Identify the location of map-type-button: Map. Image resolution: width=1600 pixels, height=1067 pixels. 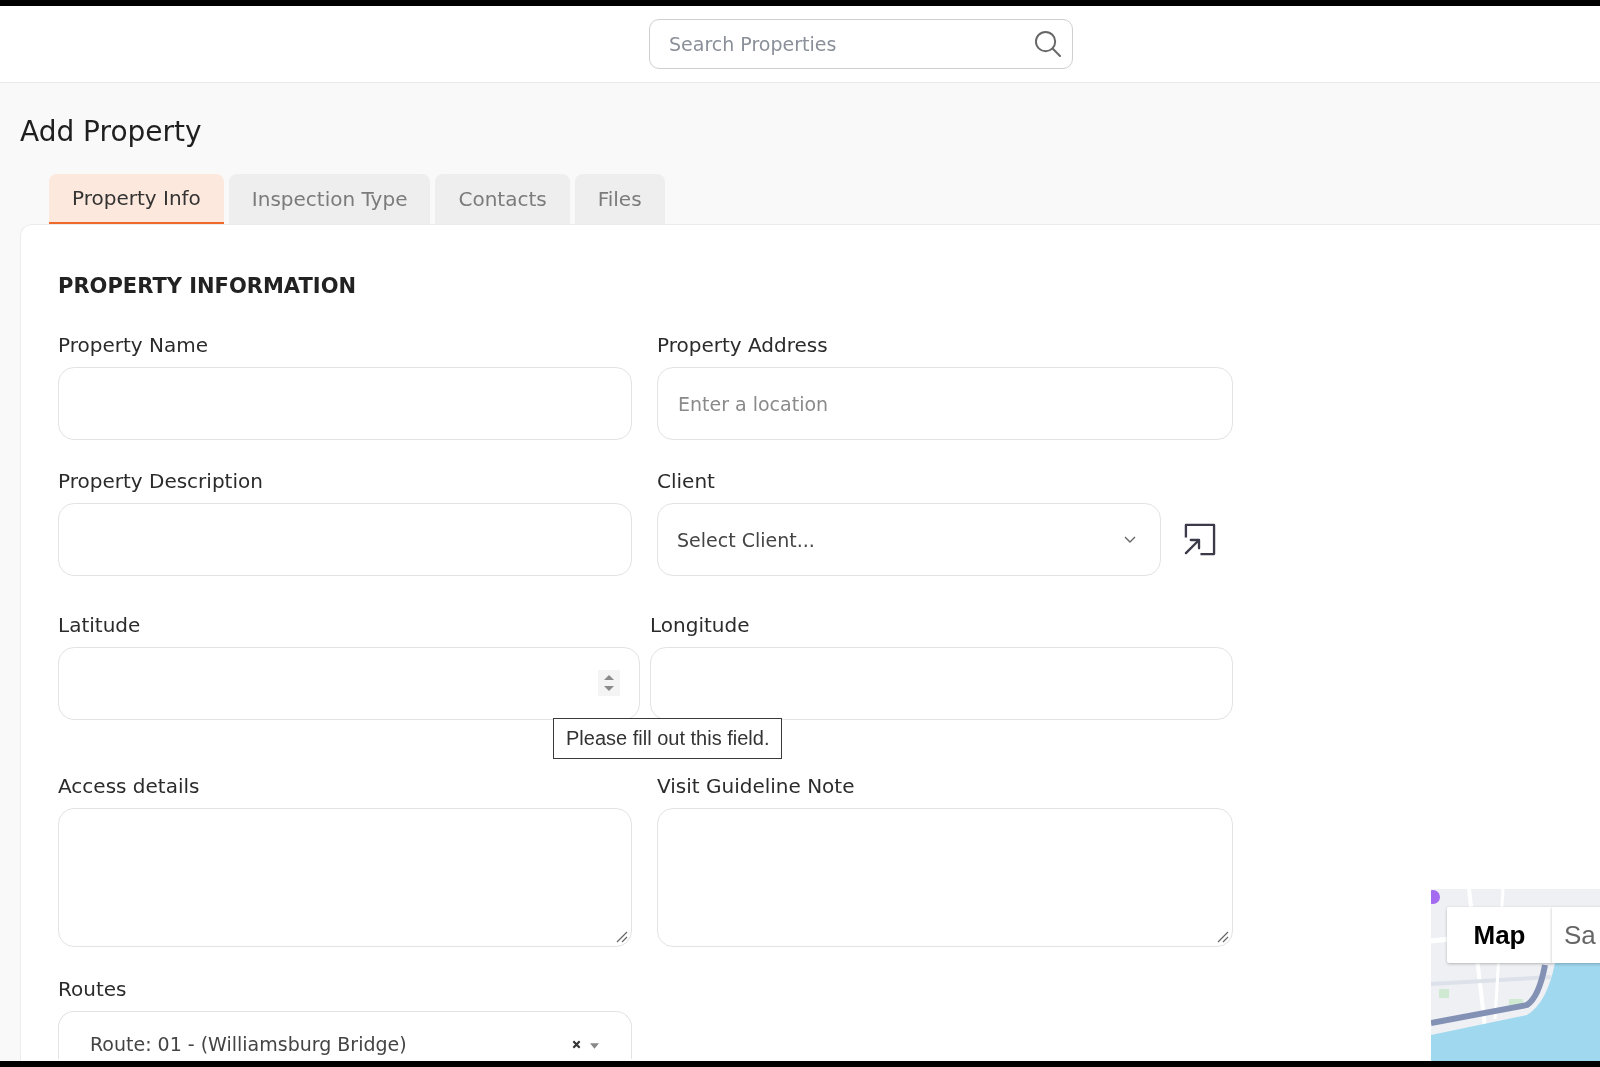
(1499, 935).